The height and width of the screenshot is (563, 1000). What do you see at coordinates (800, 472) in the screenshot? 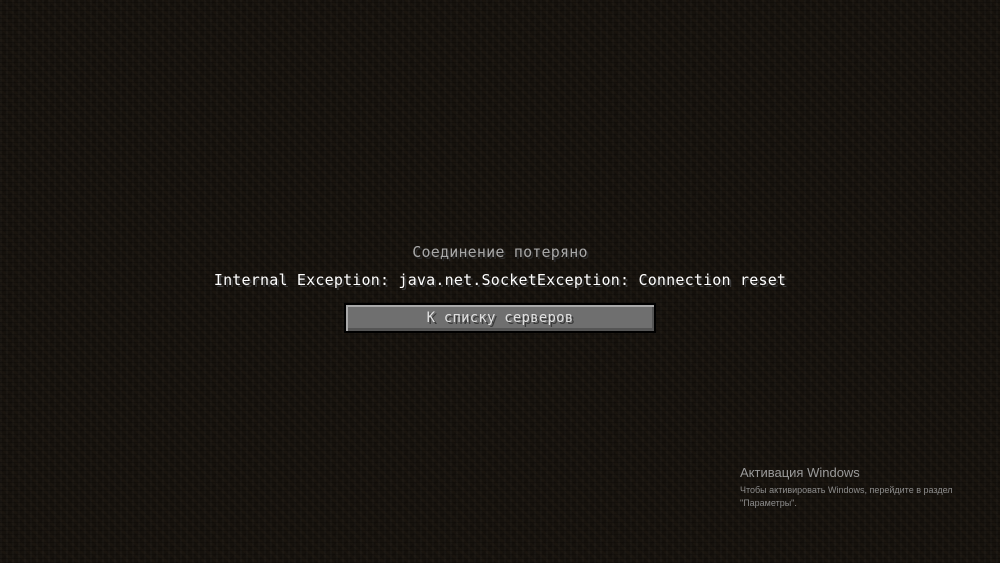
I see `activation-title: Активация Windows` at bounding box center [800, 472].